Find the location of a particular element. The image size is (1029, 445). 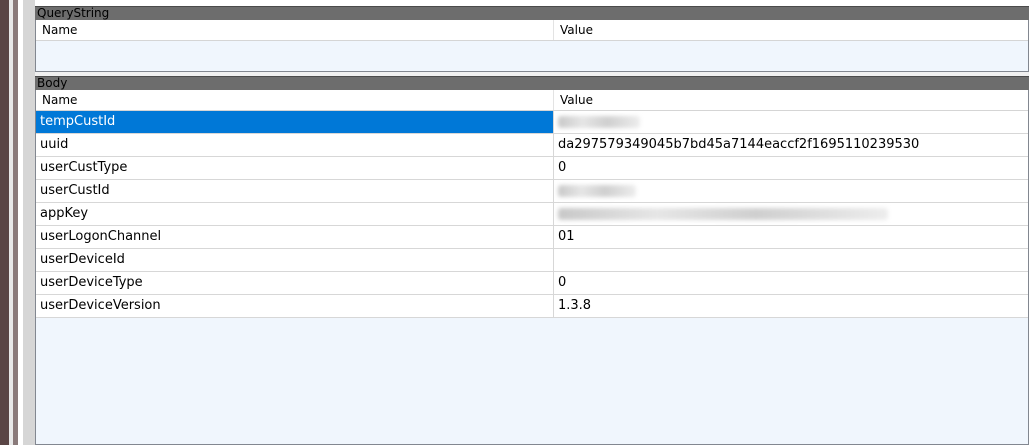

table-row: userDeviceType 0 is located at coordinates (532, 283).